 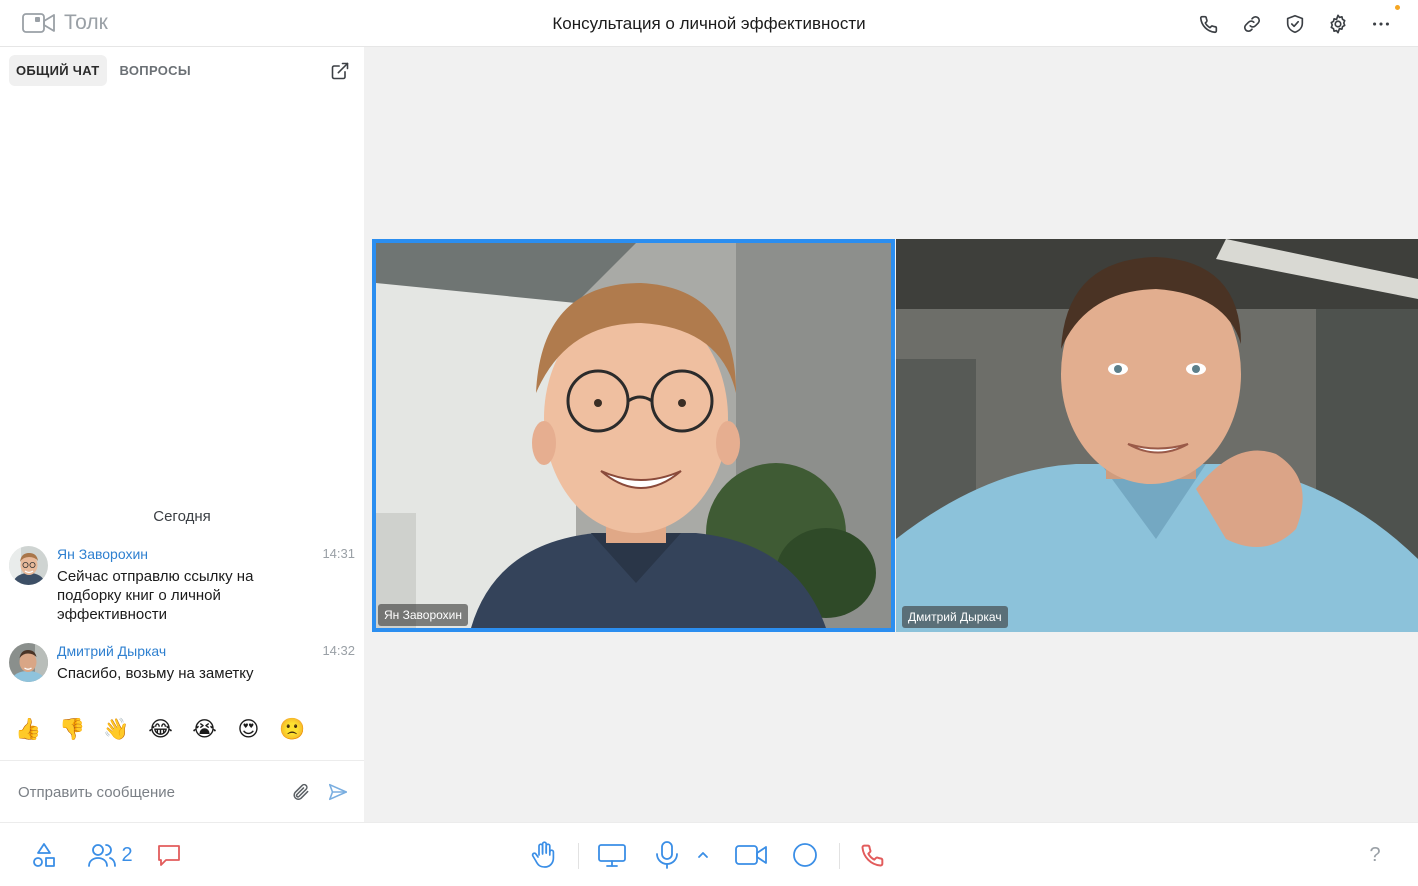 I want to click on hang-up-button, so click(x=873, y=855).